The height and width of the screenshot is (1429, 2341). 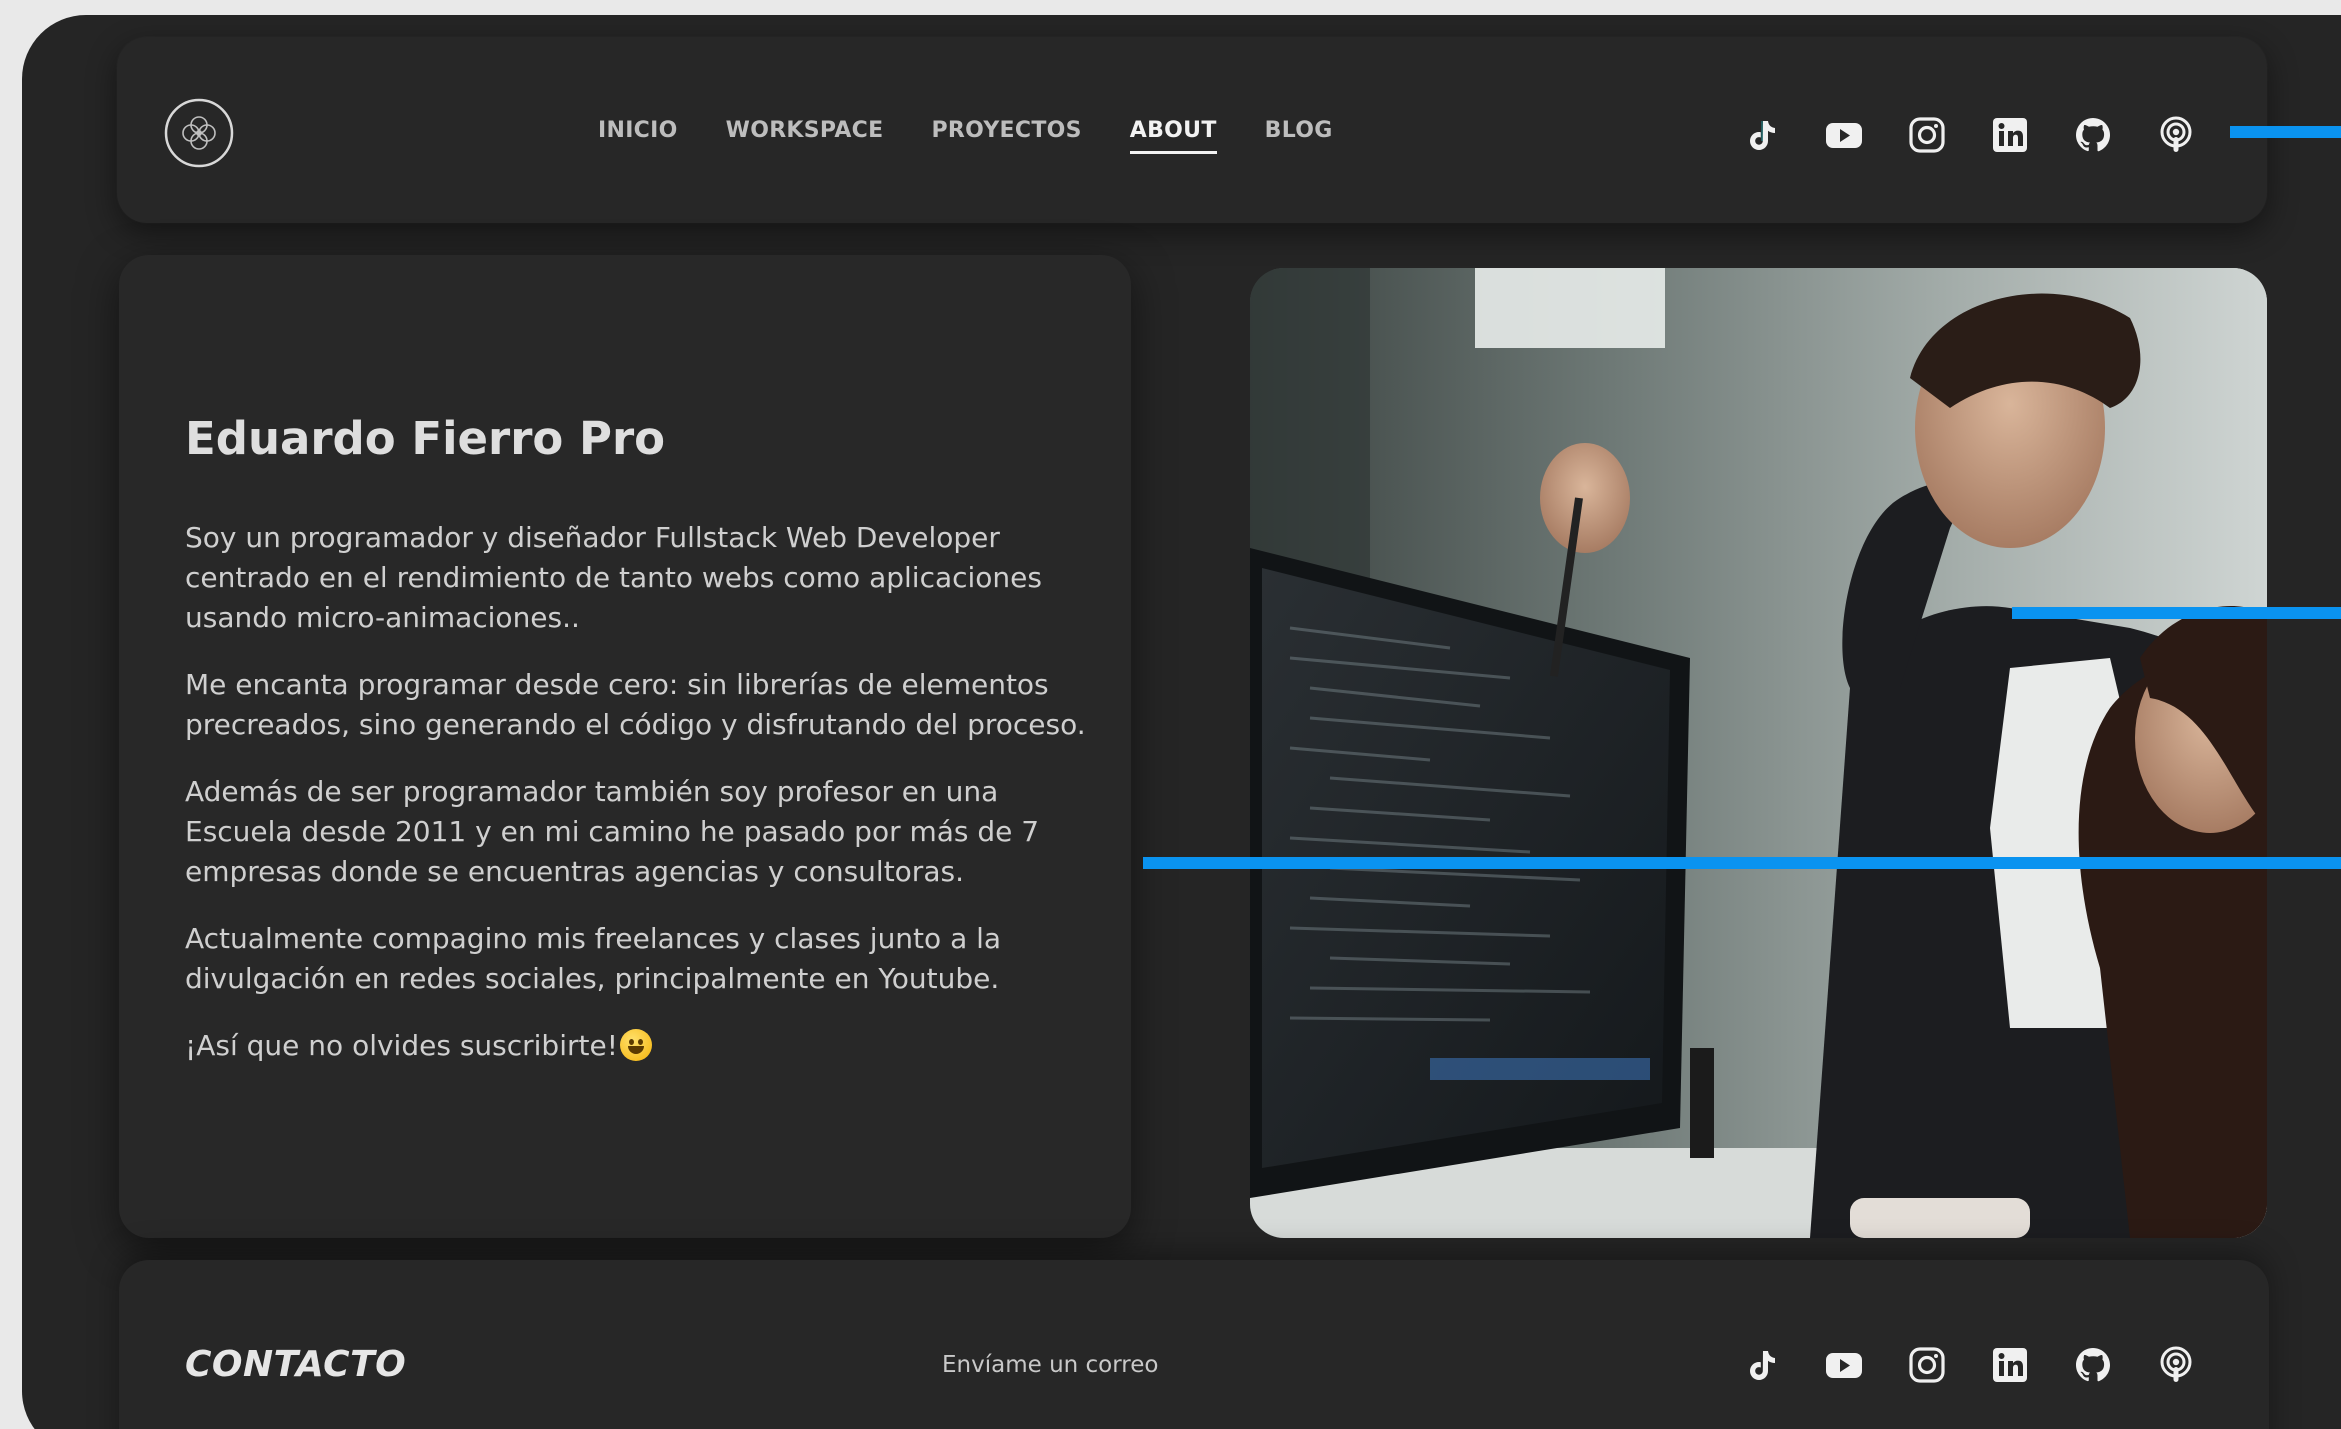 I want to click on nav-item-proyectos: PROYECTOS, so click(x=1006, y=136).